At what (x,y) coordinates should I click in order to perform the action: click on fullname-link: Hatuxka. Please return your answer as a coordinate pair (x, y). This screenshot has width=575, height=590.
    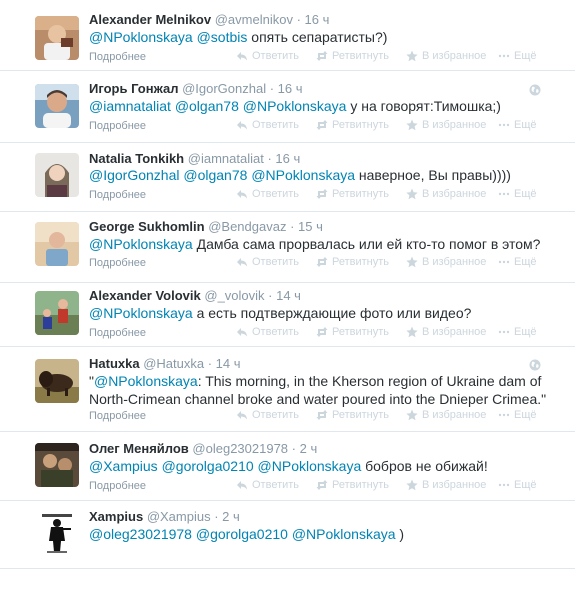
    Looking at the image, I should click on (114, 363).